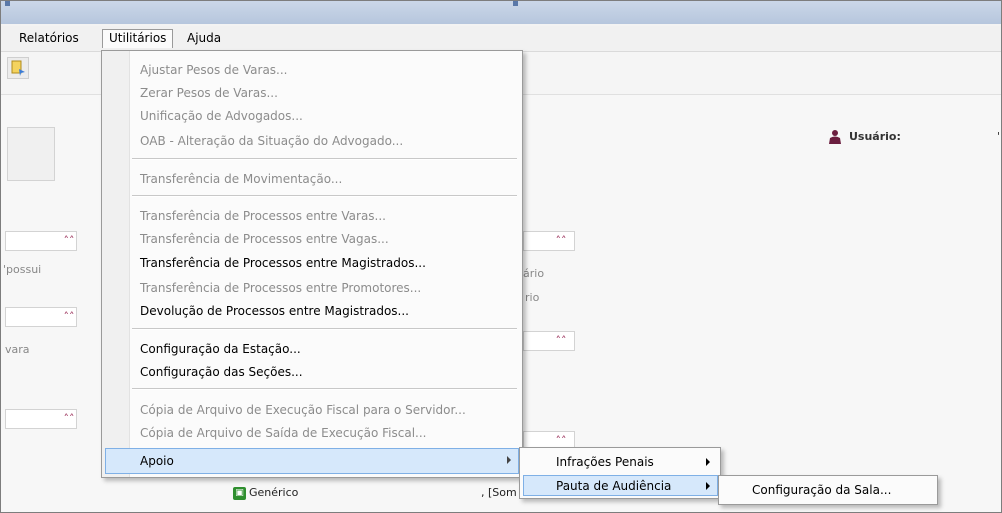  Describe the element at coordinates (999, 136) in the screenshot. I see `user-value: 'l` at that location.